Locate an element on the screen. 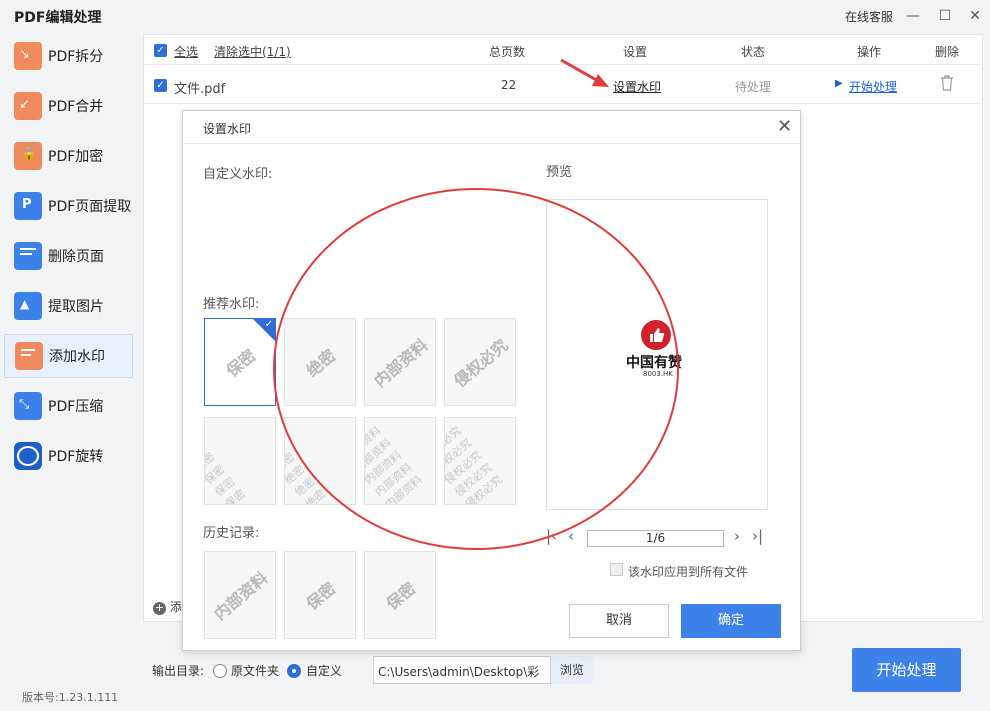  confirm-button: 确定 is located at coordinates (731, 621).